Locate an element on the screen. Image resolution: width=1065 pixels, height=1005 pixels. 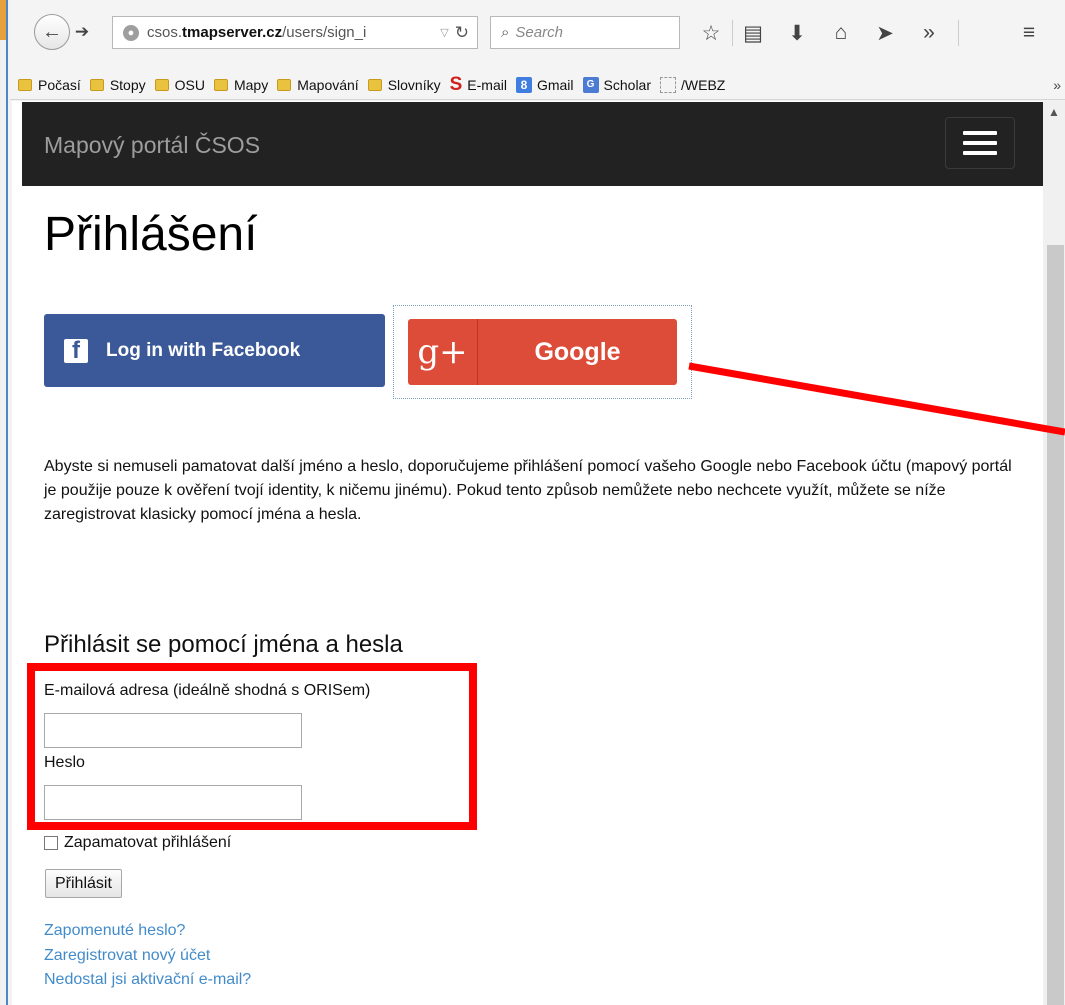
bookmark-webz: /WEBZ is located at coordinates (693, 84).